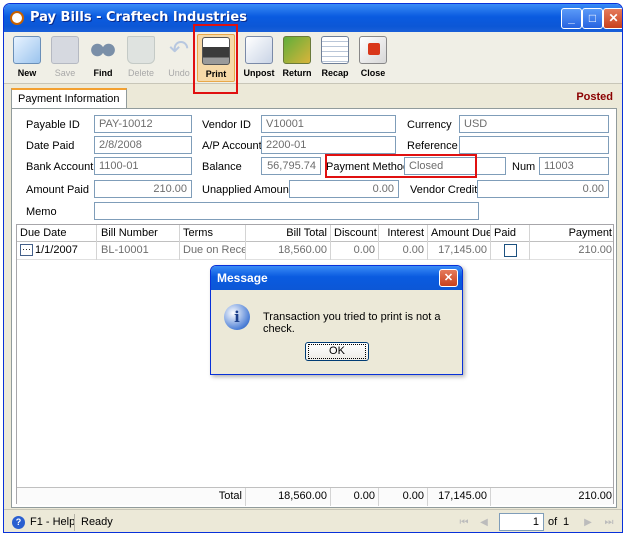 The width and height of the screenshot is (628, 536). Describe the element at coordinates (259, 50) in the screenshot. I see `unpost-icon` at that location.